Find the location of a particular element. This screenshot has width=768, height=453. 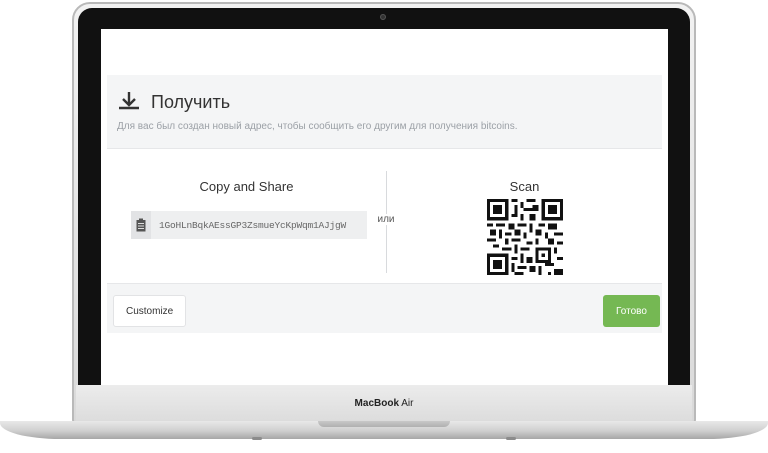

laptop-foot-left is located at coordinates (257, 438).